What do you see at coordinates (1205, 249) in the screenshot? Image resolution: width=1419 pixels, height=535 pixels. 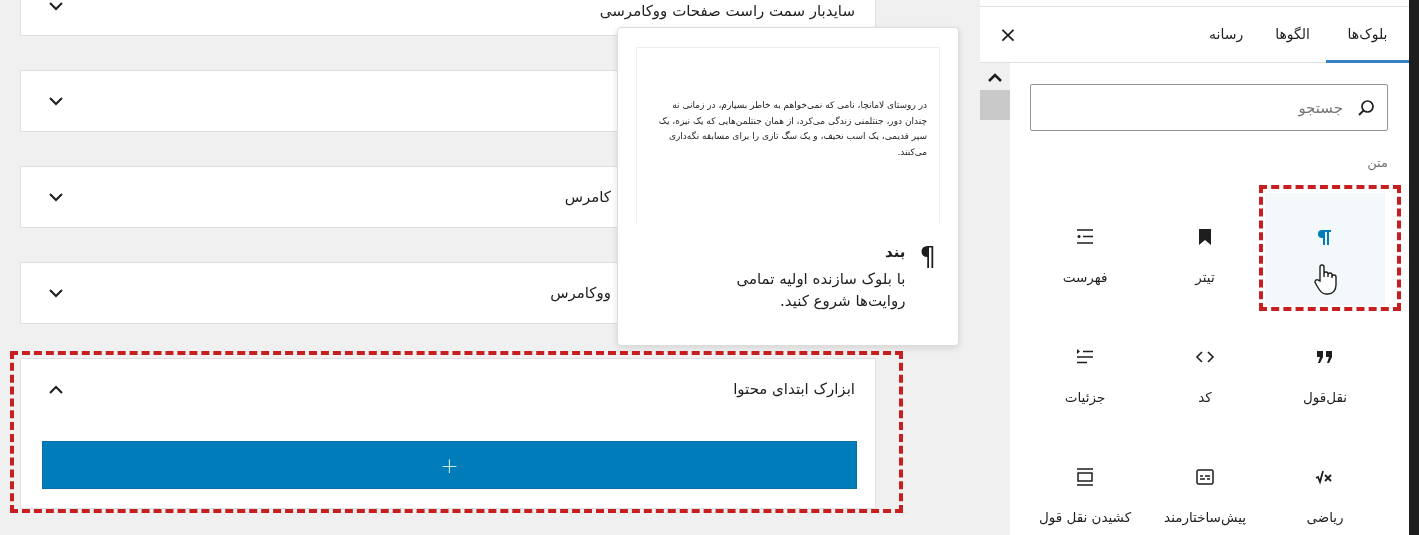 I see `block-item: تیتر` at bounding box center [1205, 249].